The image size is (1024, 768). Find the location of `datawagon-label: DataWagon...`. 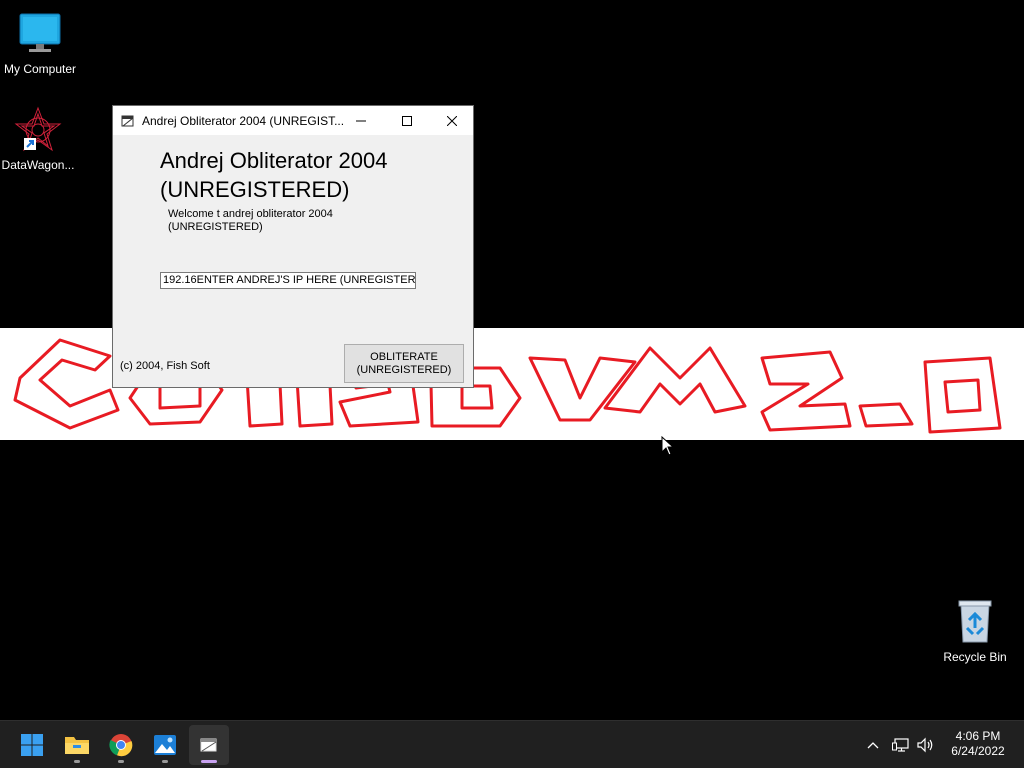

datawagon-label: DataWagon... is located at coordinates (38, 165).